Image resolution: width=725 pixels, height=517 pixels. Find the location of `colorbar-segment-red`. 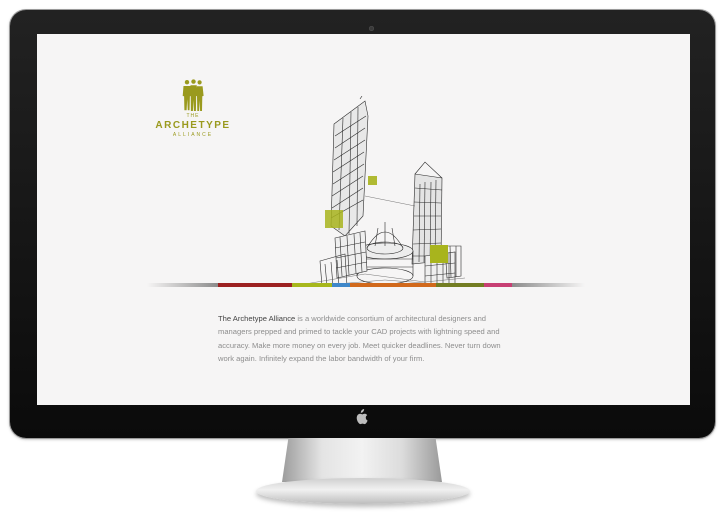

colorbar-segment-red is located at coordinates (255, 285).